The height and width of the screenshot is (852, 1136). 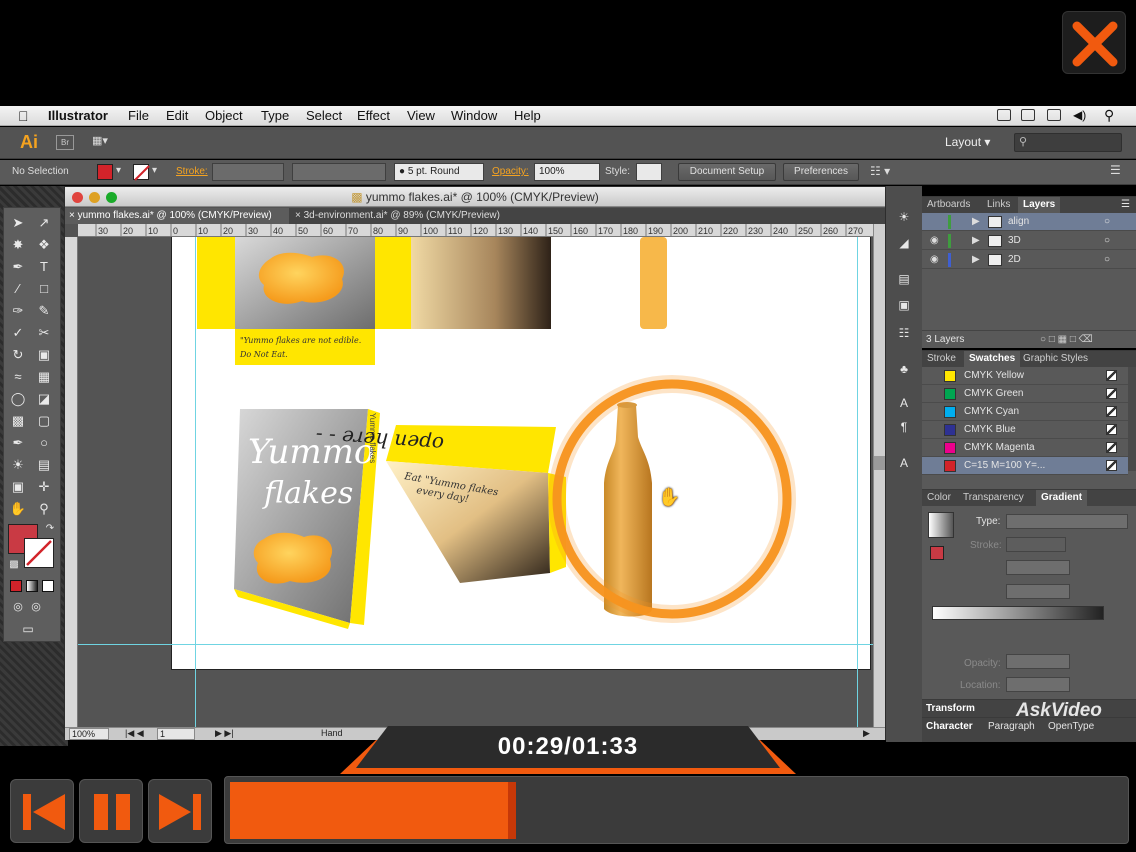 What do you see at coordinates (967, 142) in the screenshot?
I see `workspace-switcher: Layout ▾` at bounding box center [967, 142].